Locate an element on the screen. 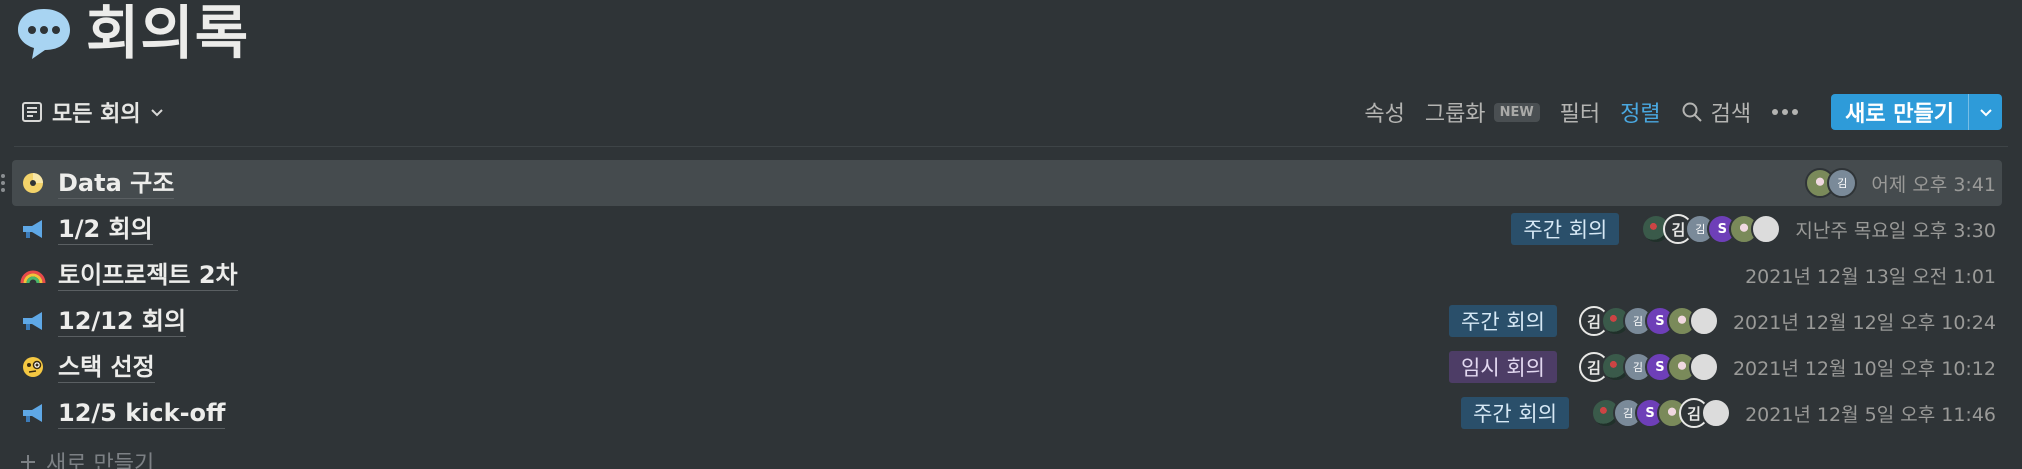 The image size is (2022, 469). toolbar-divider is located at coordinates (1011, 146).